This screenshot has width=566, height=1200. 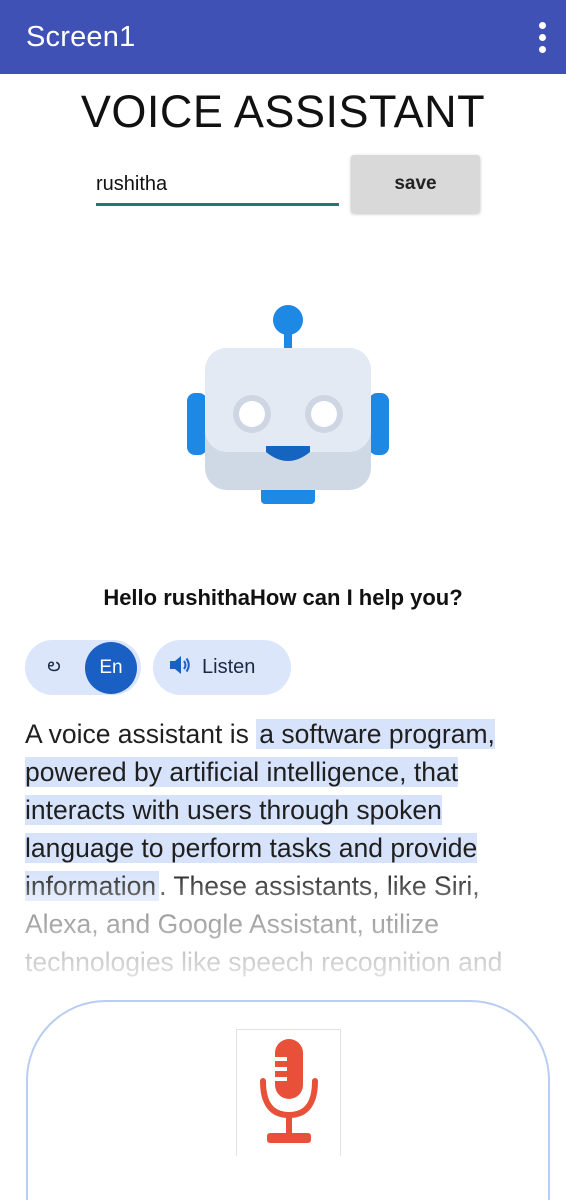 I want to click on microphone-button, so click(x=288, y=1092).